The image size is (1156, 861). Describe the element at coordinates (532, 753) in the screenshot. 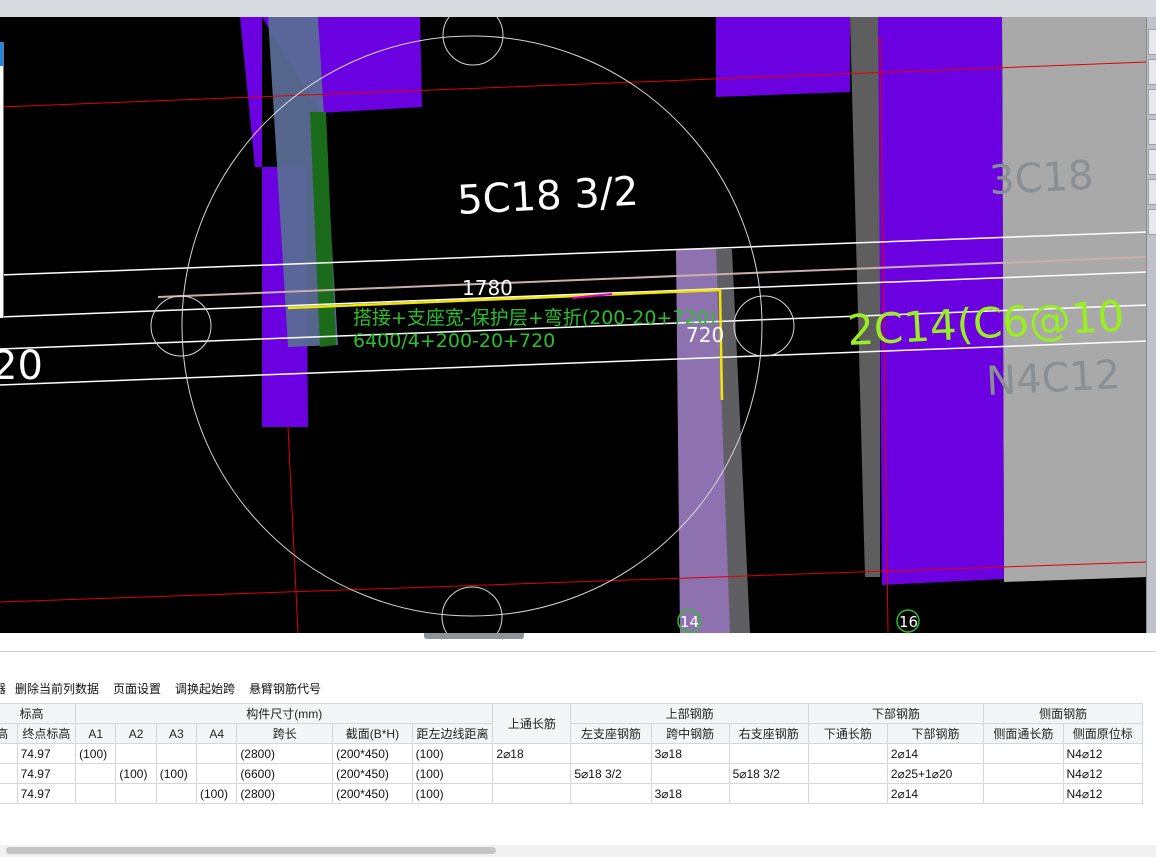

I see `table-cell: 2⌀18` at that location.